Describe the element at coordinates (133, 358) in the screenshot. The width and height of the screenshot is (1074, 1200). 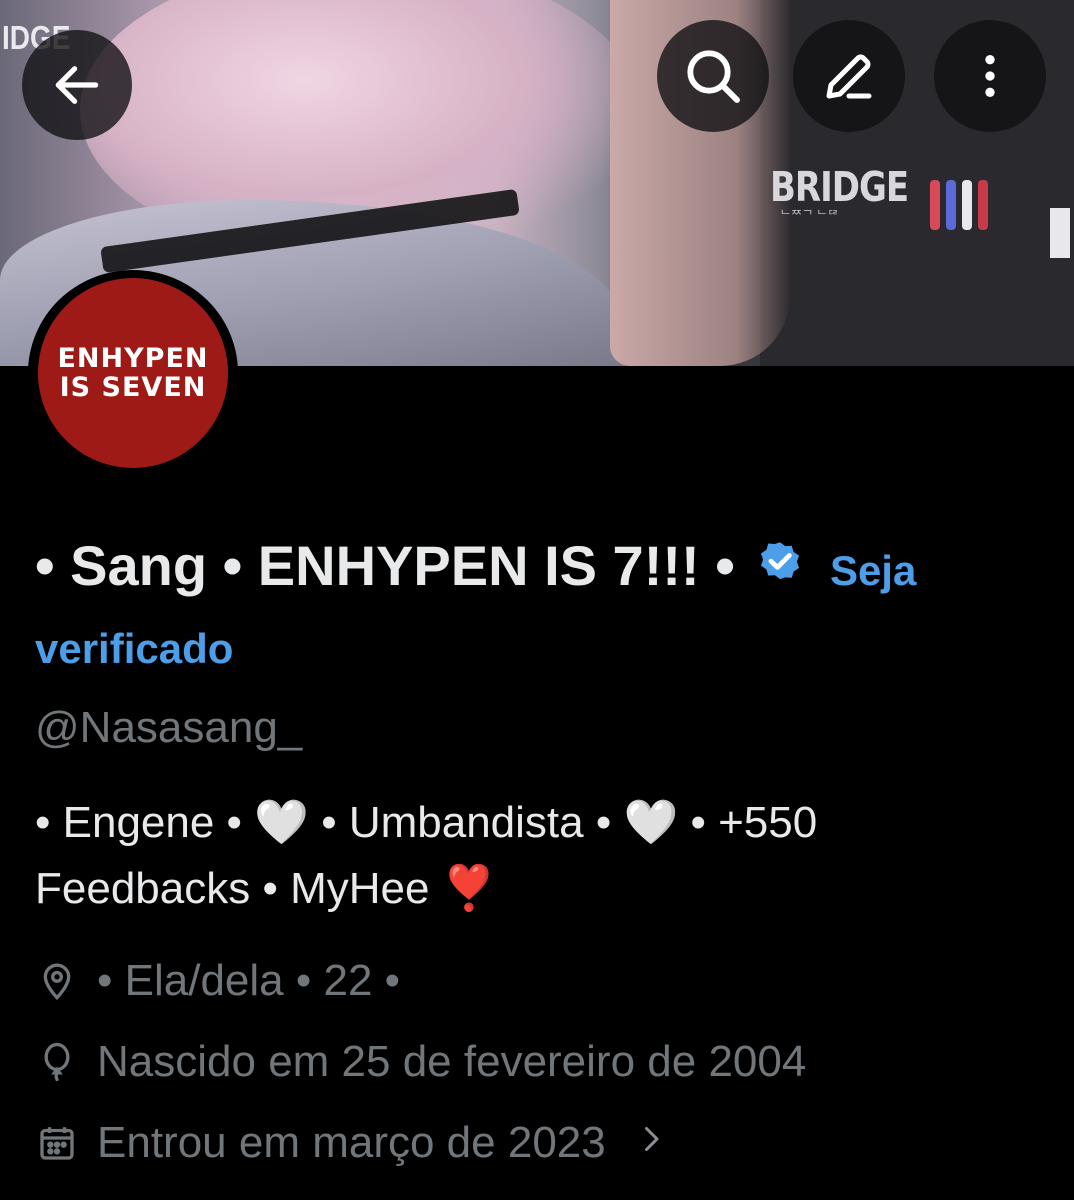
I see `avatar-text-line1: ENHYPEN` at that location.